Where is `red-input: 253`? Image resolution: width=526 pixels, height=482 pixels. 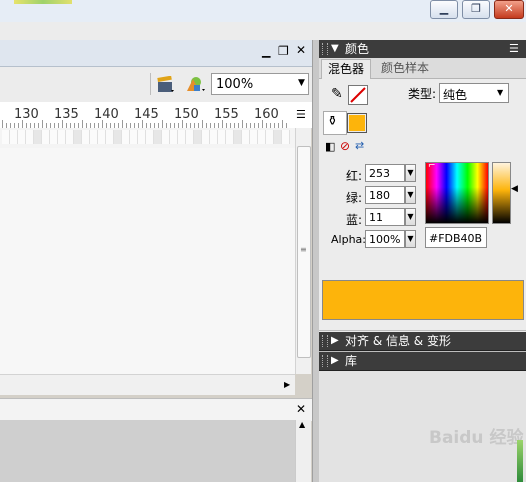
red-input: 253 is located at coordinates (385, 173).